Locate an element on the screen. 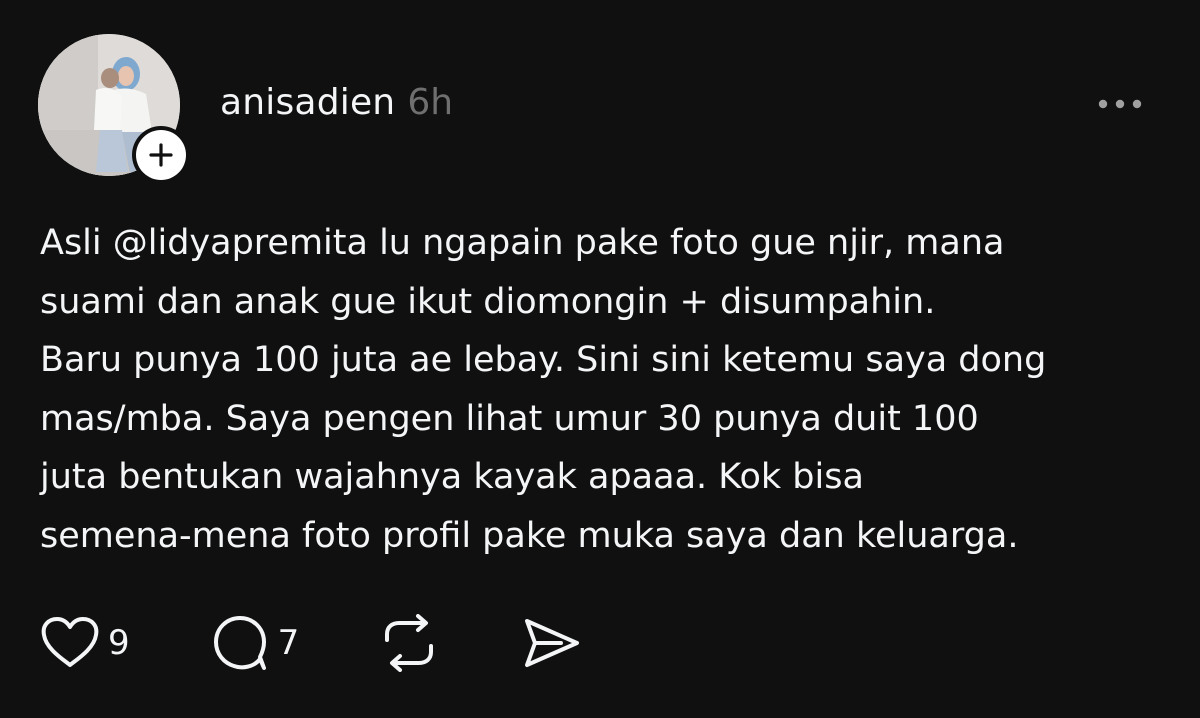 This screenshot has height=718, width=1200. comment-icon is located at coordinates (239, 643).